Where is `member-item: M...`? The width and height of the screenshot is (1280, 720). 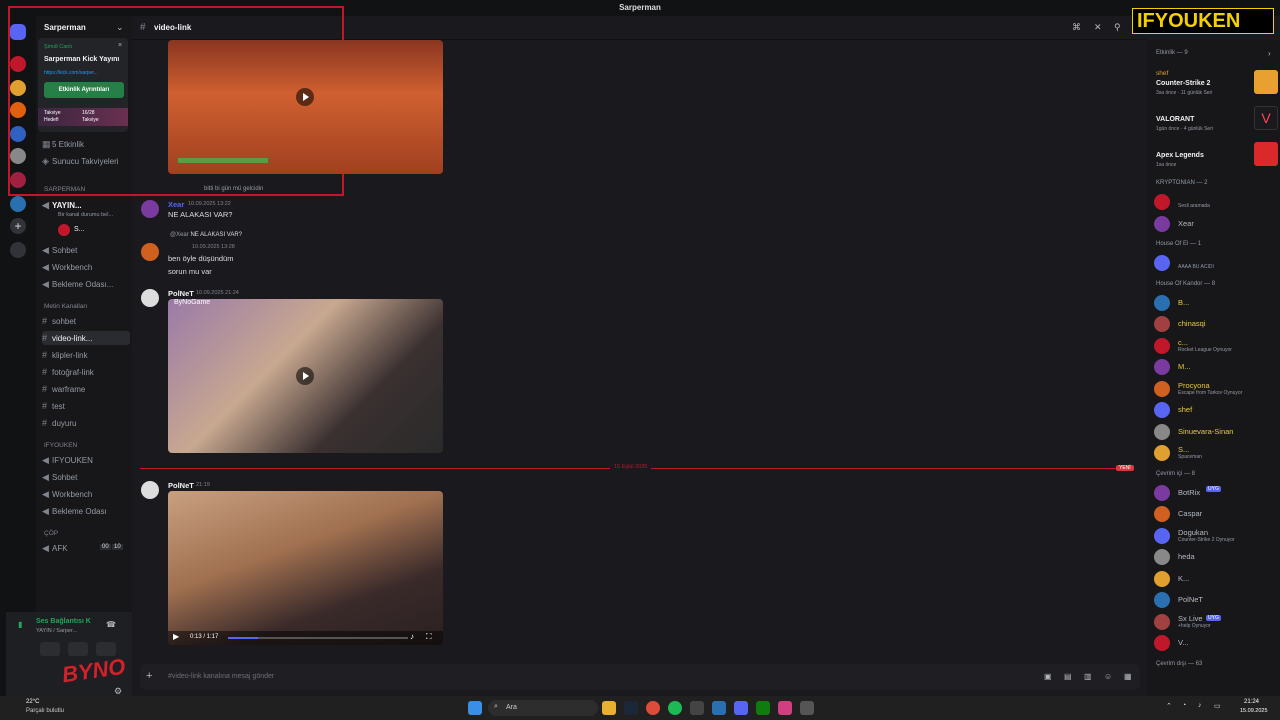 member-item: M... is located at coordinates (1216, 367).